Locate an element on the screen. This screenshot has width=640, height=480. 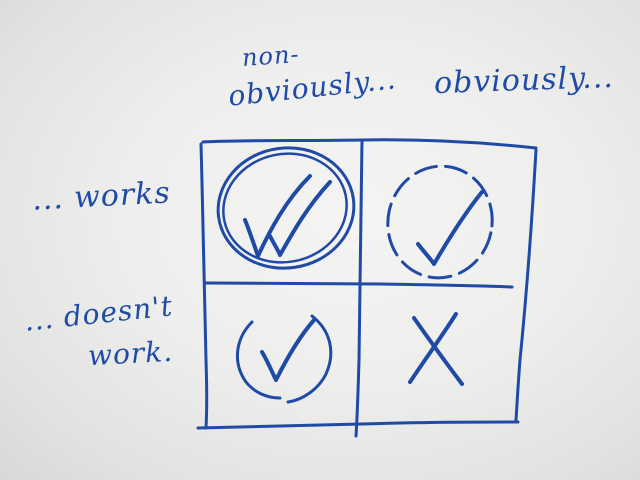
right-parenthesis-icon is located at coordinates (309, 359).